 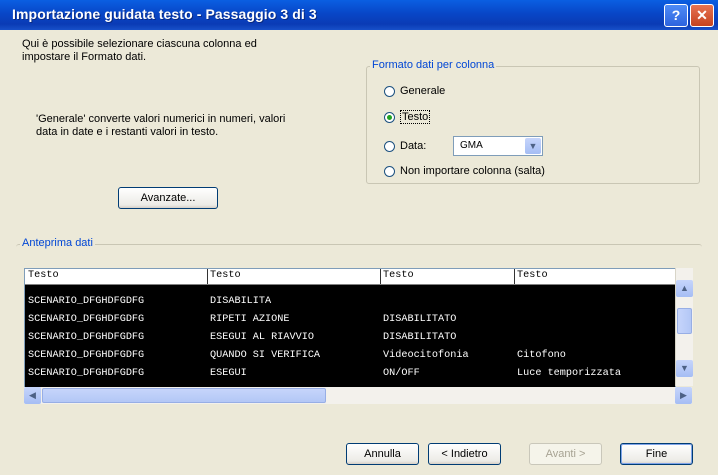 What do you see at coordinates (656, 454) in the screenshot?
I see `finish-button: Fine` at bounding box center [656, 454].